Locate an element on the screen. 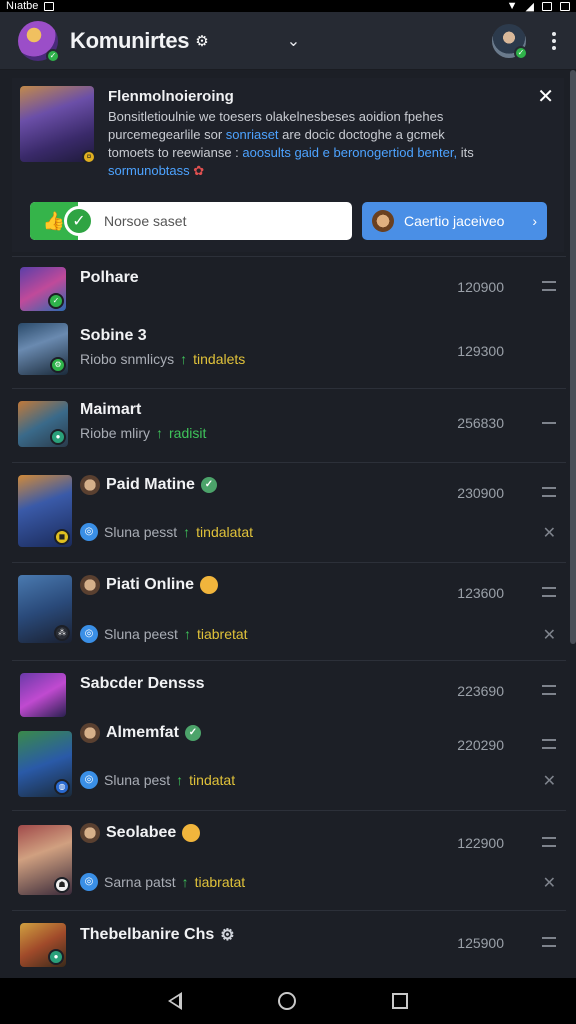 The image size is (576, 1024). app-avatar: ✓ is located at coordinates (39, 41).